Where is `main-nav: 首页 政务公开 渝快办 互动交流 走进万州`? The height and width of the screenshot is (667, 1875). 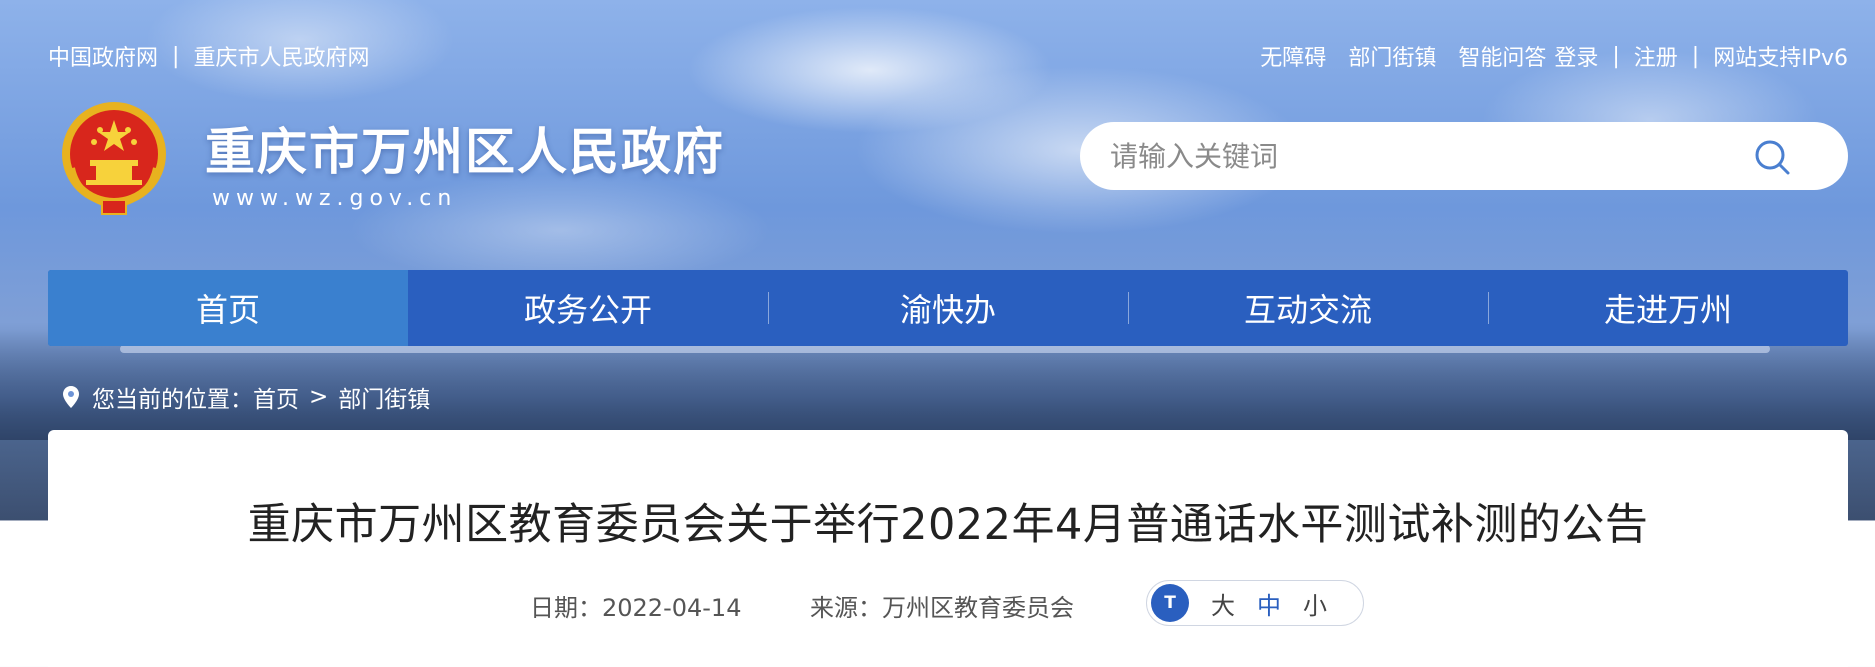 main-nav: 首页 政务公开 渝快办 互动交流 走进万州 is located at coordinates (948, 308).